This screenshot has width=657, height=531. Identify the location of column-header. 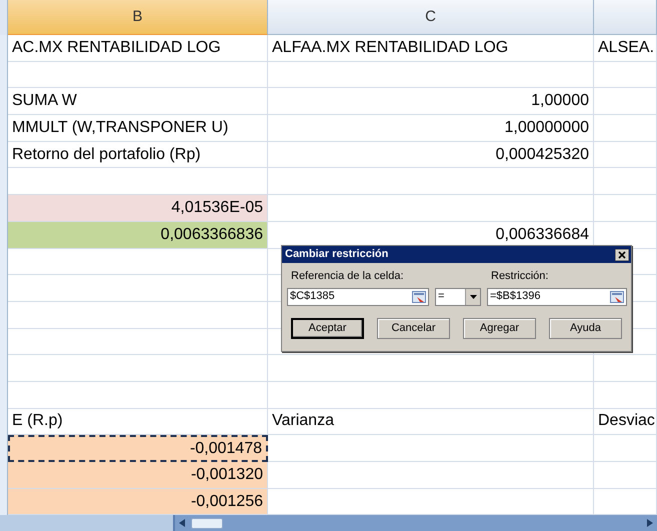
(625, 17).